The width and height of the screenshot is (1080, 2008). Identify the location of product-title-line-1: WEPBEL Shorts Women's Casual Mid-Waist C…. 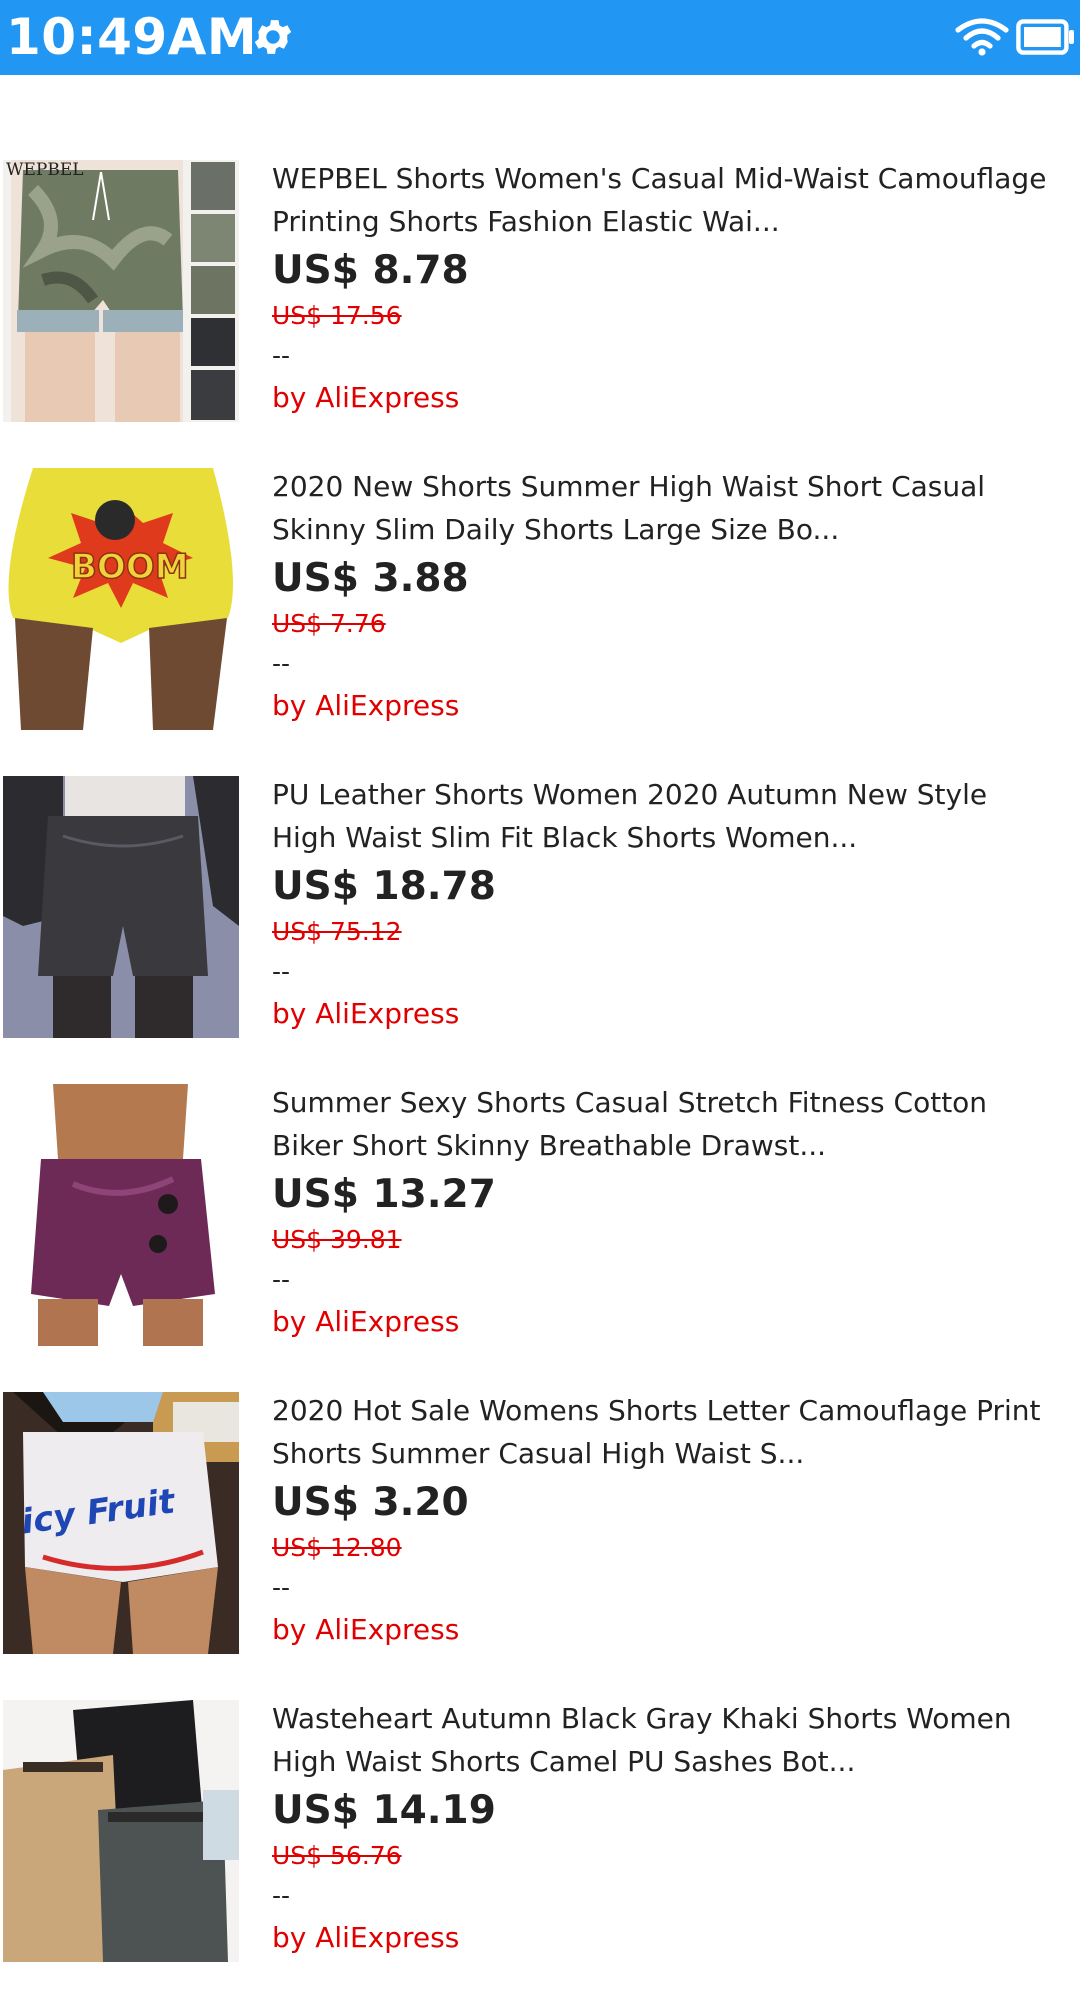
(672, 178).